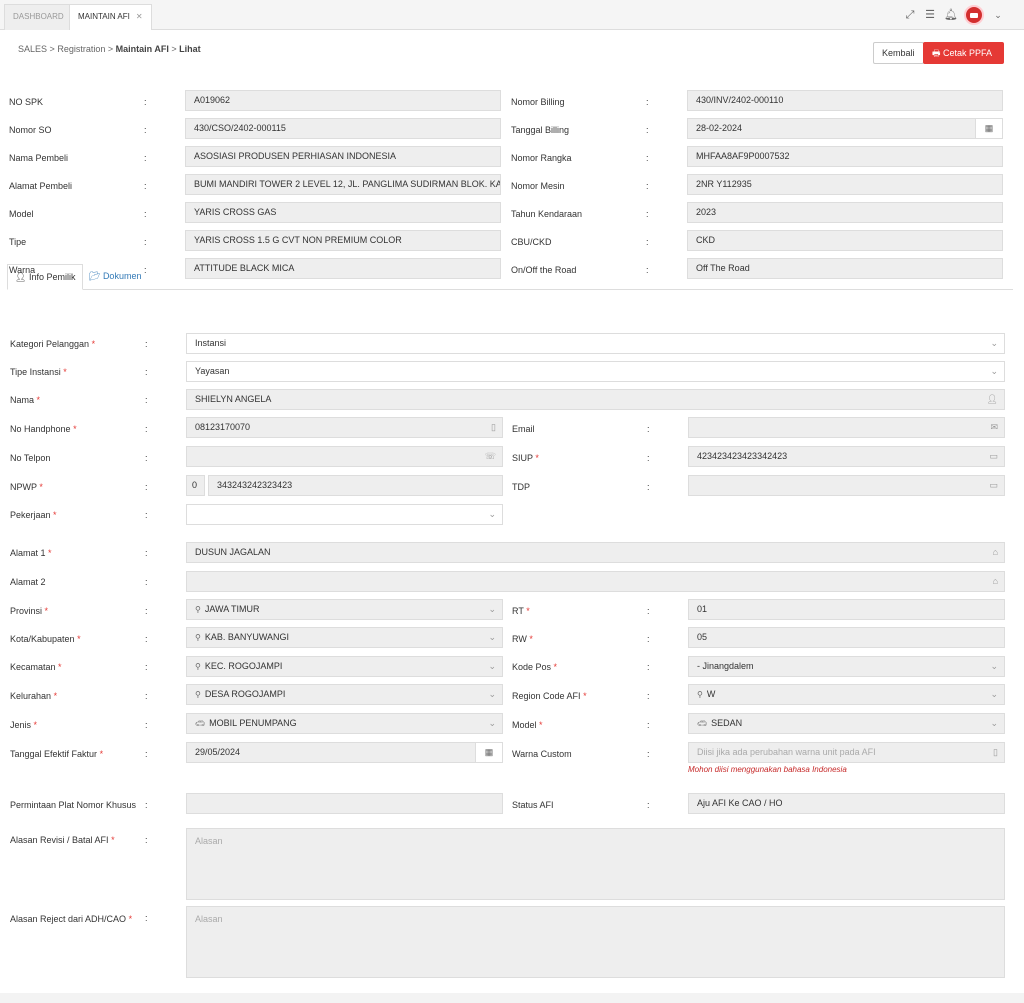  I want to click on header-left-field: A019062, so click(343, 100).